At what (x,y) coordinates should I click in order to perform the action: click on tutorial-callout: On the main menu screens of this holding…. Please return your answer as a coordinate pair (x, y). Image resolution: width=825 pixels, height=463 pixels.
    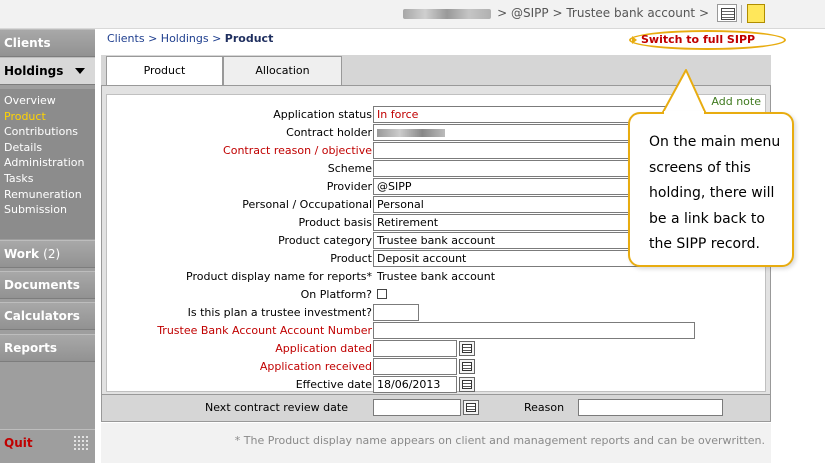
    Looking at the image, I should click on (711, 189).